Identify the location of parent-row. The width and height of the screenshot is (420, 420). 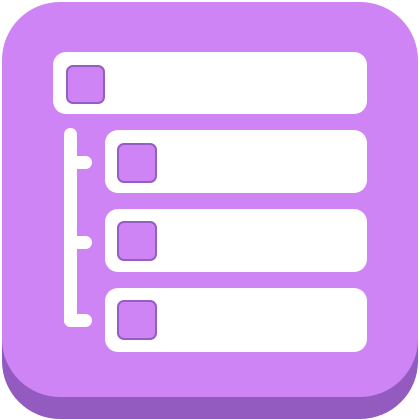
(210, 83).